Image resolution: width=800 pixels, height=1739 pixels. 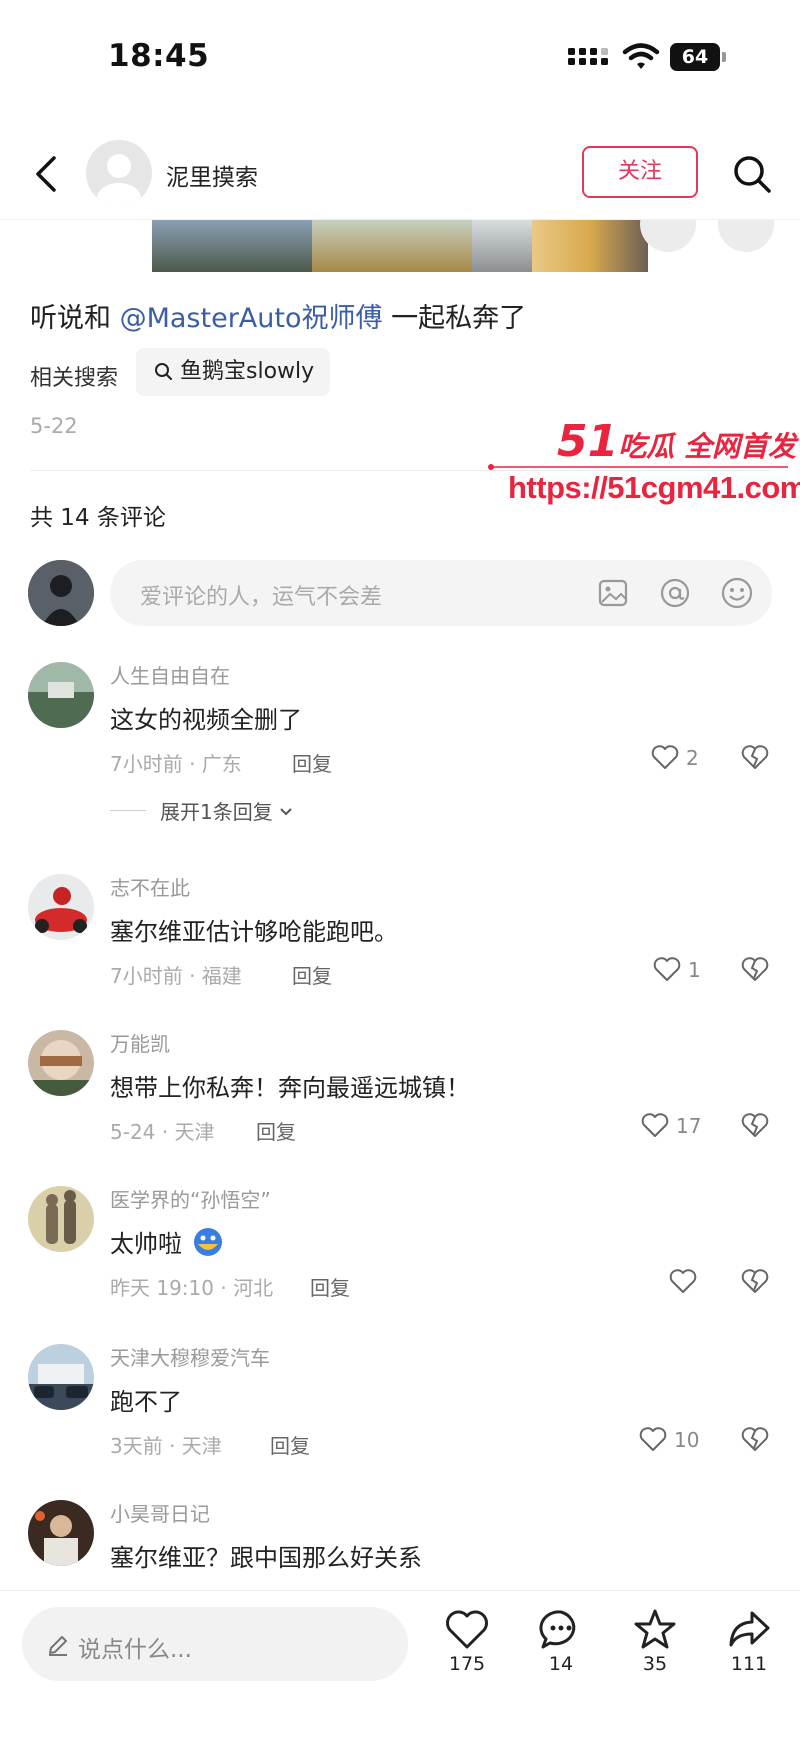 I want to click on related-search-label: 相关搜索, so click(x=74, y=378).